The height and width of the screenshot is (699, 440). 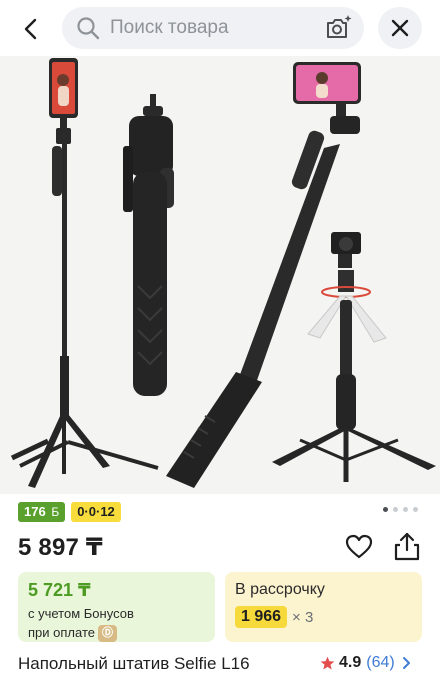 I want to click on chevron-left-icon, so click(x=30, y=29).